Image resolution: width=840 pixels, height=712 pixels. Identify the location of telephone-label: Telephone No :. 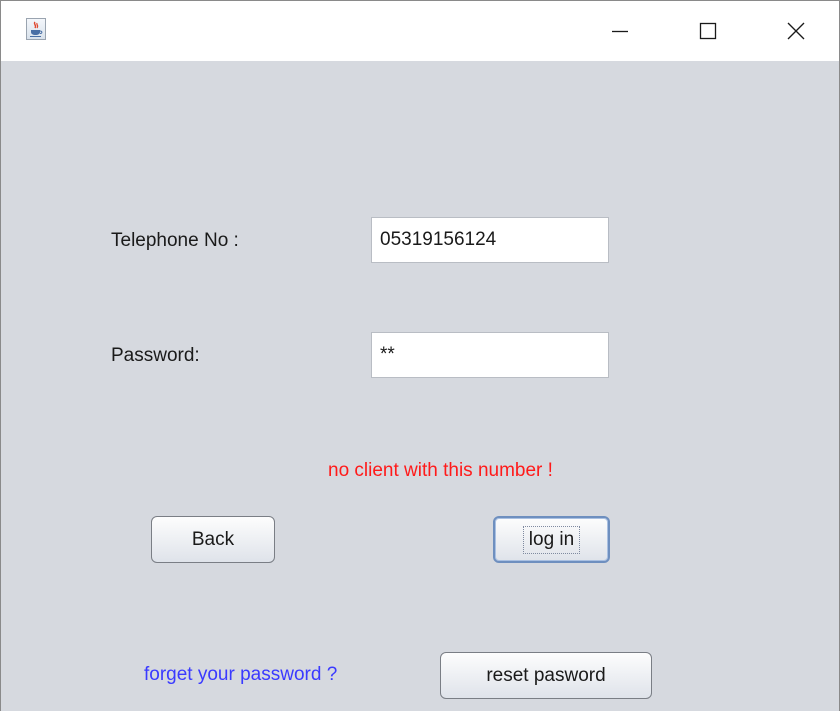
(175, 240).